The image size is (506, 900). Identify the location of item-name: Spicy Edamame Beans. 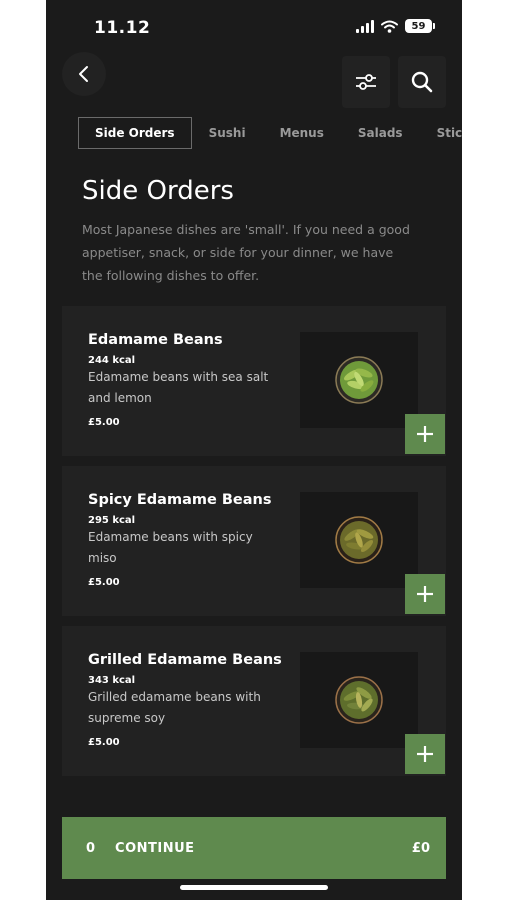
(180, 500).